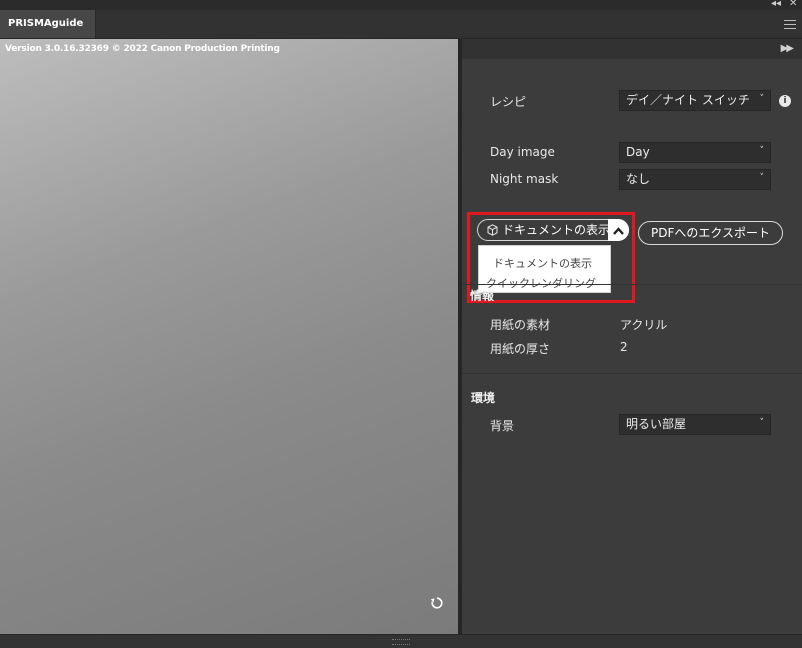 This screenshot has height=648, width=802. I want to click on environment-section-title: 環境, so click(483, 398).